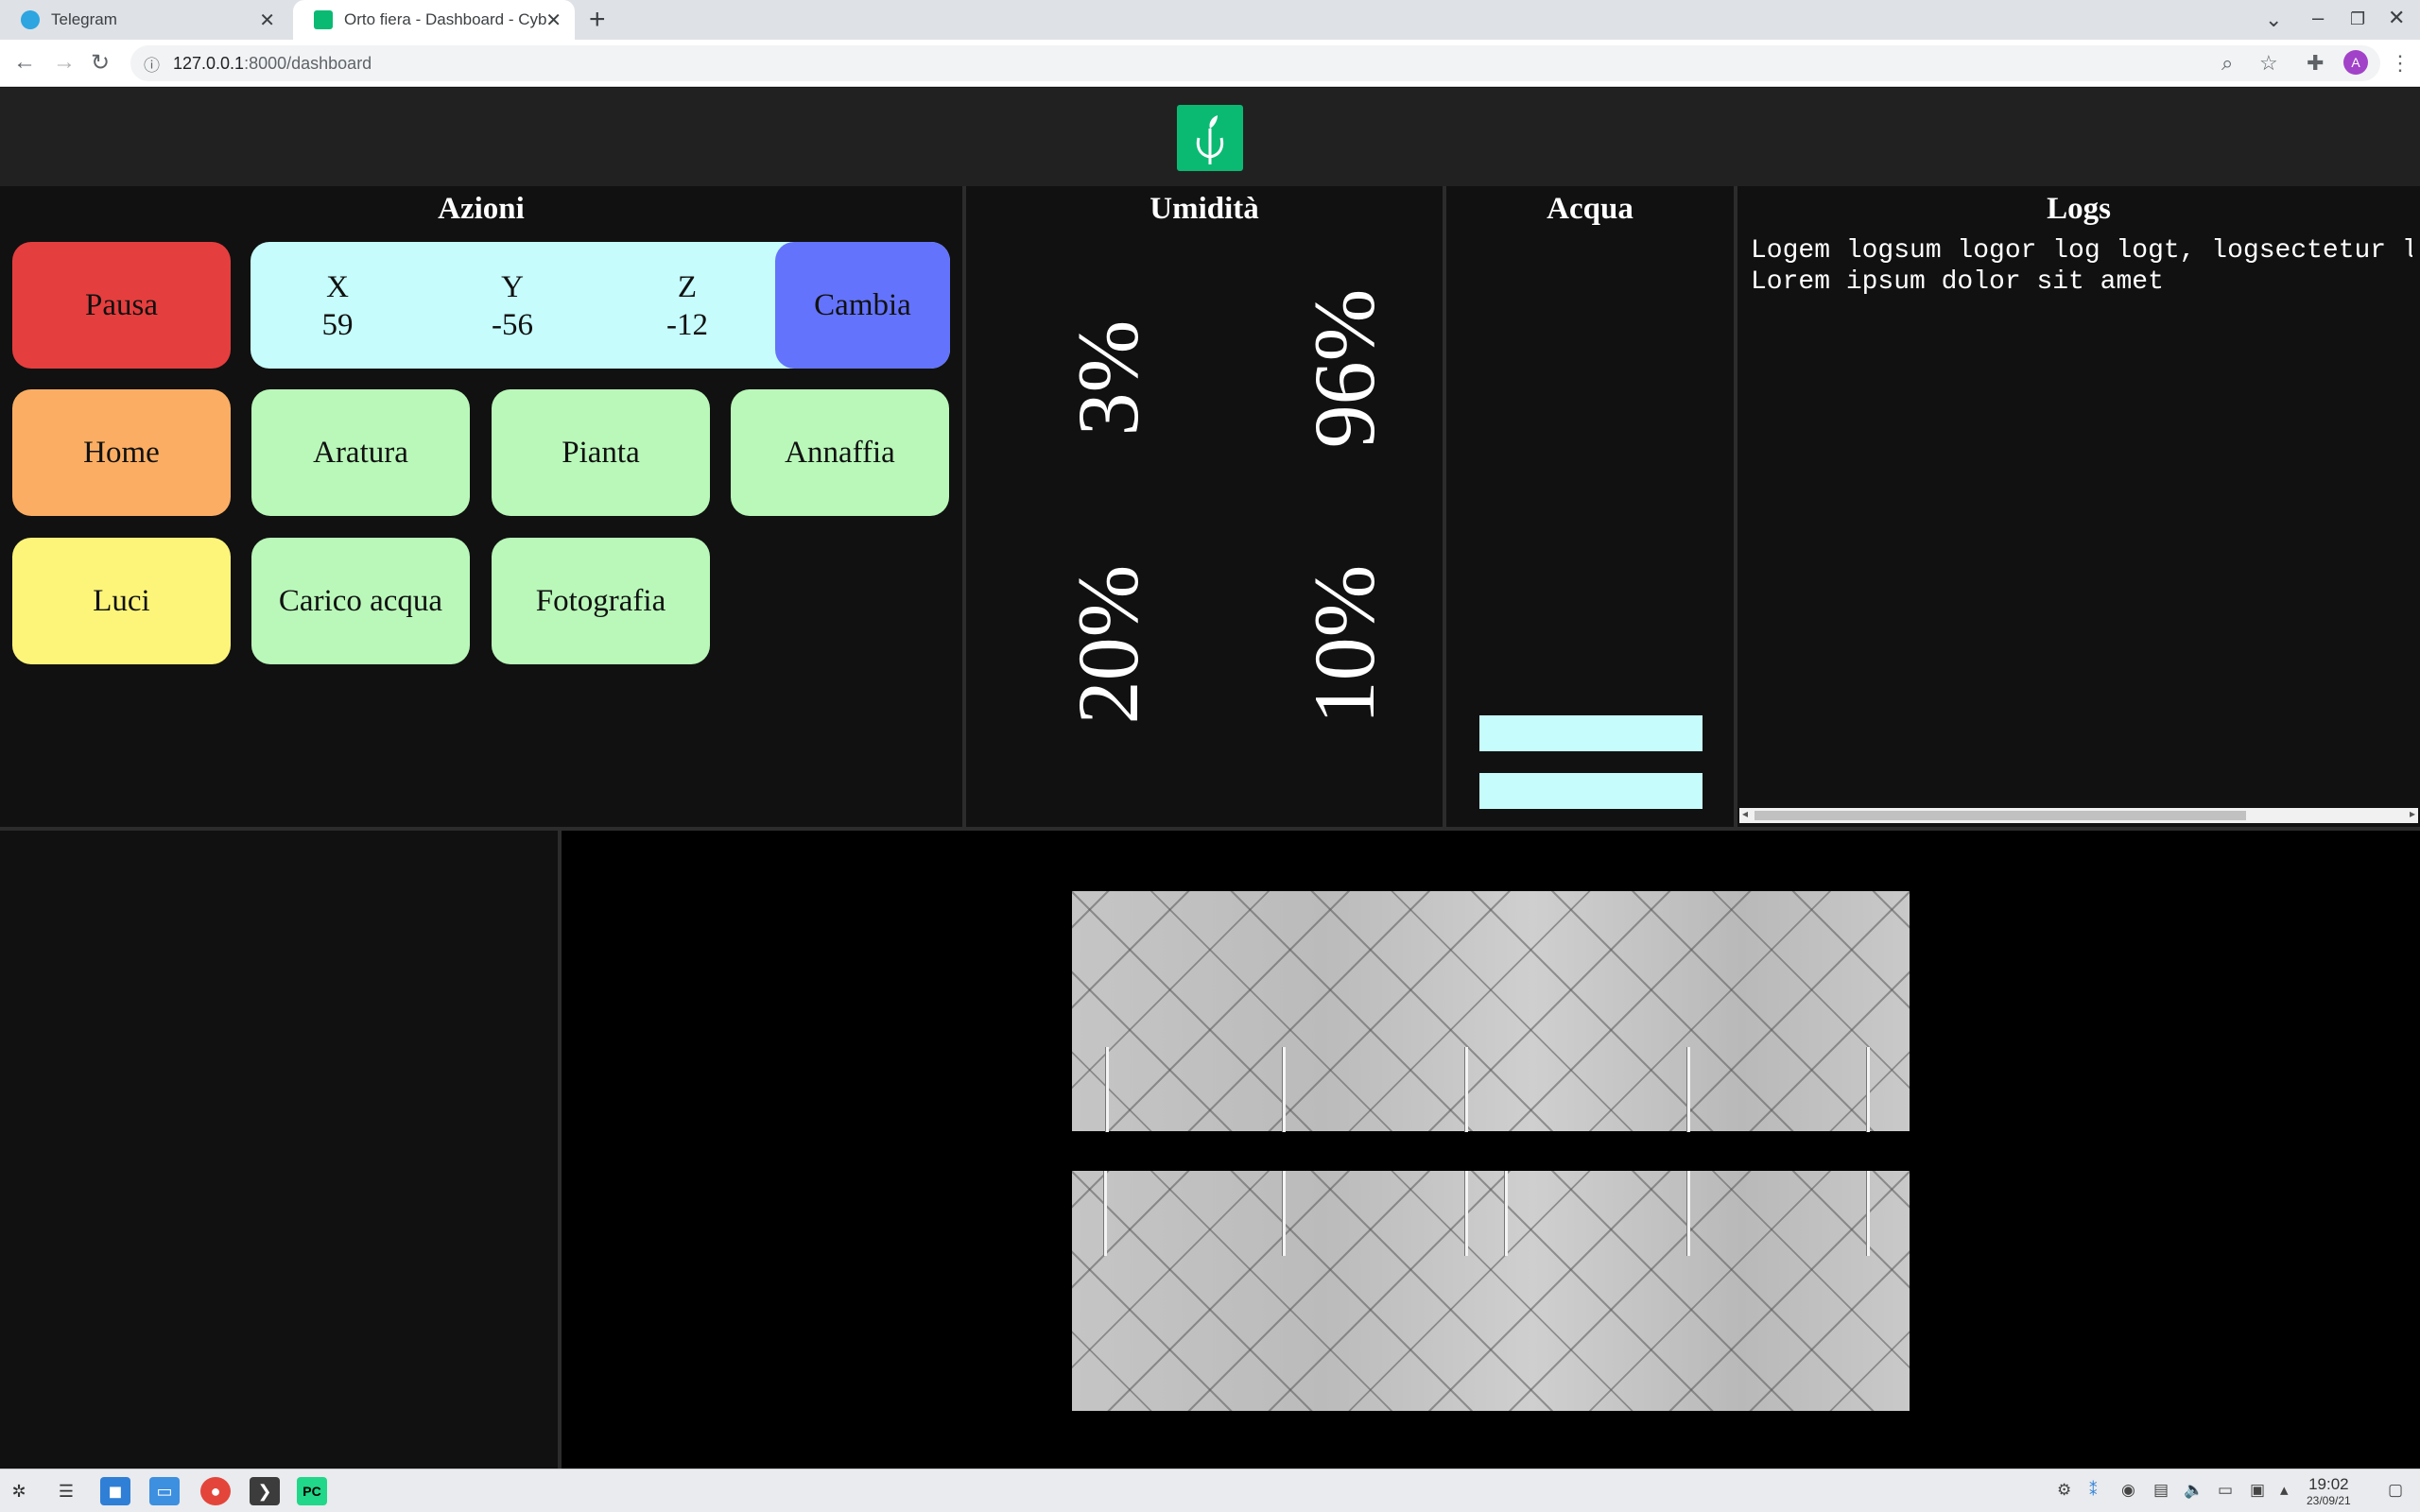 The height and width of the screenshot is (1512, 2420). I want to click on url-host: 127.0.0.1, so click(209, 63).